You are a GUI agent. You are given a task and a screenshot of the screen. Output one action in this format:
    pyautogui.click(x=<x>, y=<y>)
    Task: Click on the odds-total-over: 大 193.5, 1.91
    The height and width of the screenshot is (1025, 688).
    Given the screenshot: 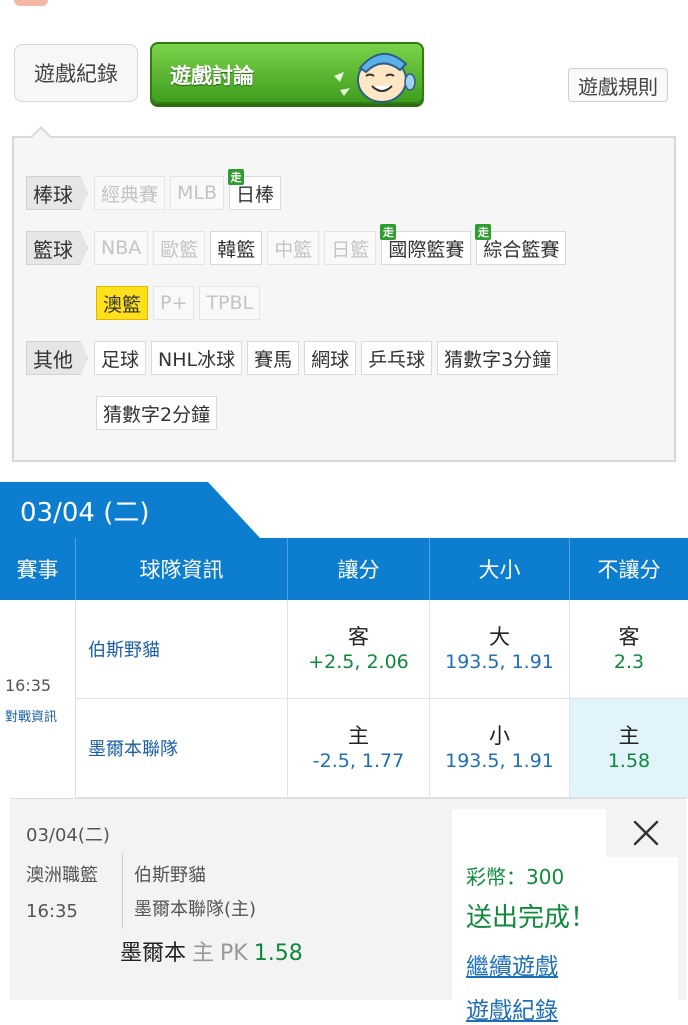 What is the action you would take?
    pyautogui.click(x=500, y=649)
    